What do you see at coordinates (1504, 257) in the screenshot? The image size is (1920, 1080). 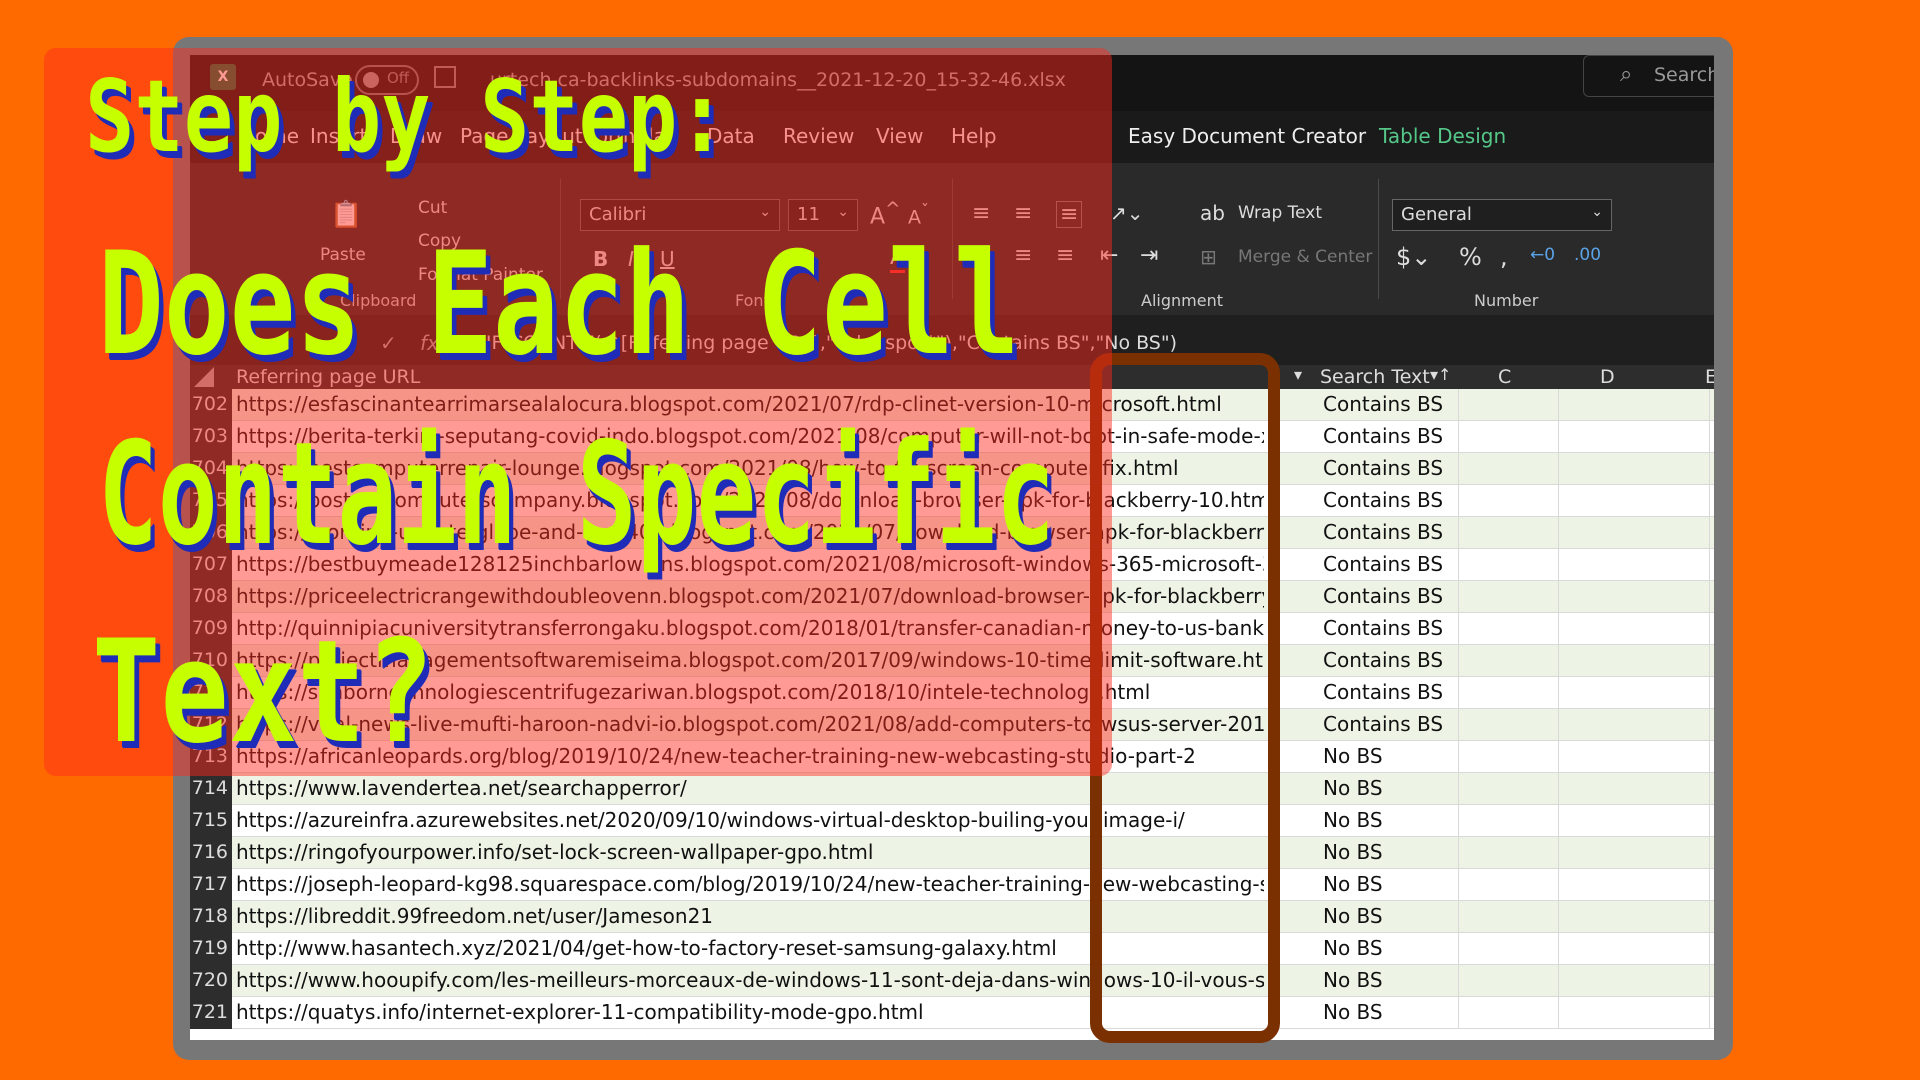 I see `comma-style-icon: ,` at bounding box center [1504, 257].